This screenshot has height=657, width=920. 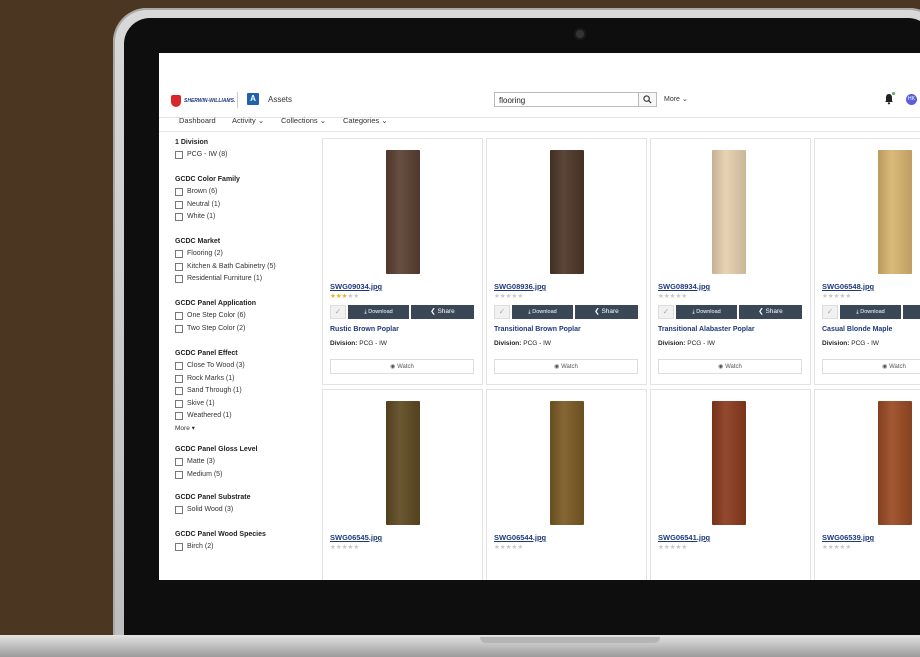 I want to click on asset-filename-link: SWG06539.jpg, so click(x=848, y=537).